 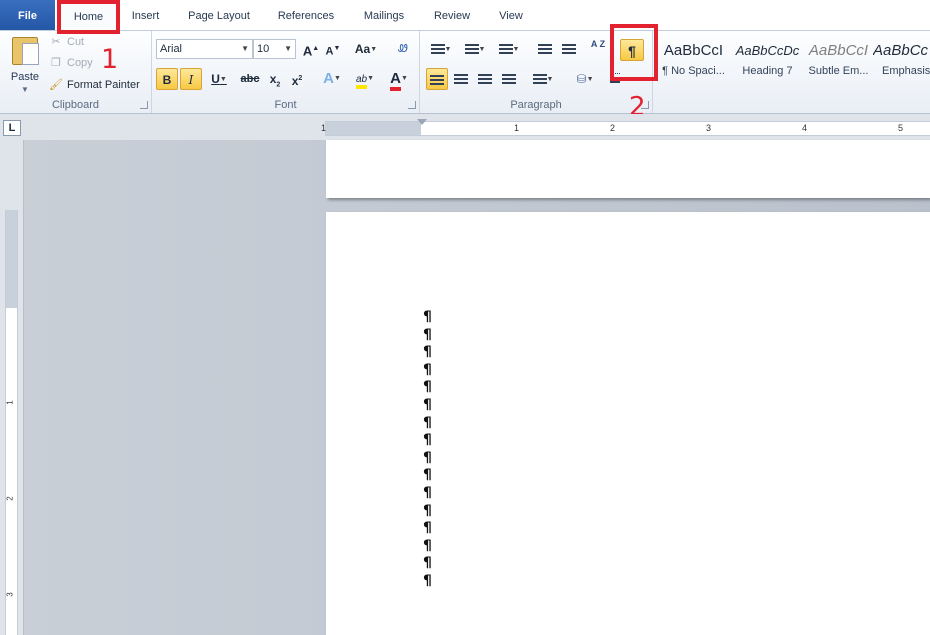 What do you see at coordinates (805, 128) in the screenshot?
I see `ruler-number: 4` at bounding box center [805, 128].